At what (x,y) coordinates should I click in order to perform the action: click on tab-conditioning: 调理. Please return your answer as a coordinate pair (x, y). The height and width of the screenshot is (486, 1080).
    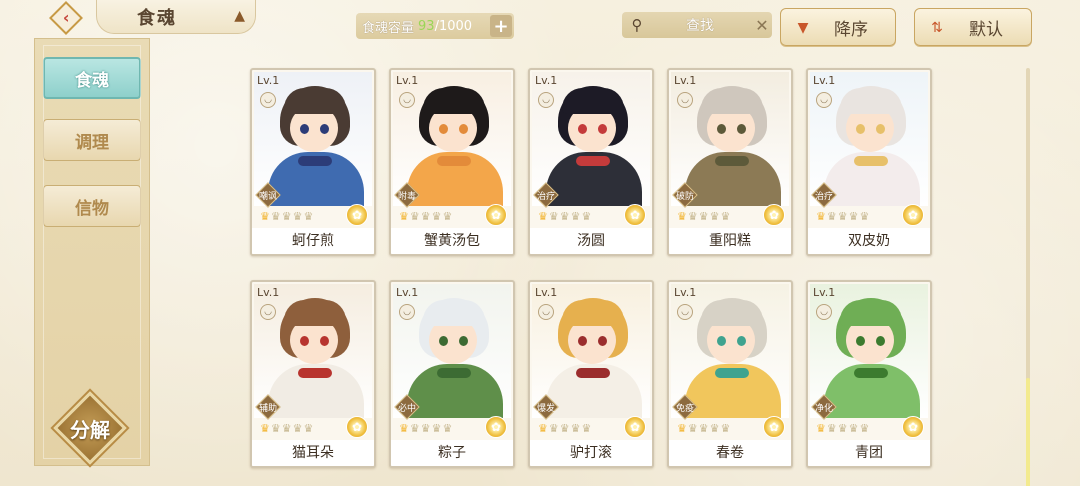
    Looking at the image, I should click on (92, 140).